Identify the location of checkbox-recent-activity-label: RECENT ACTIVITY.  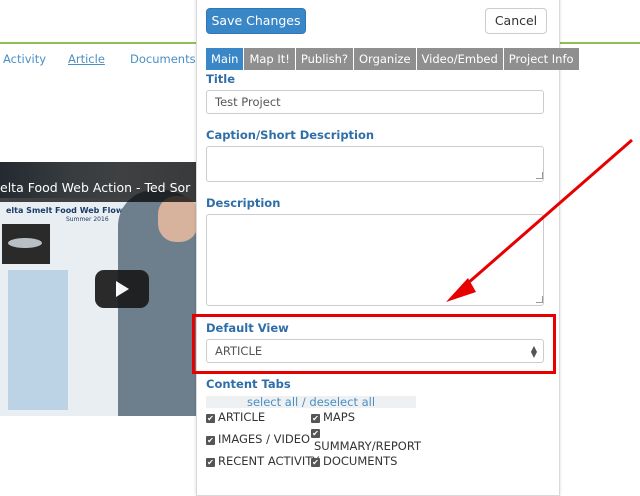
(269, 461).